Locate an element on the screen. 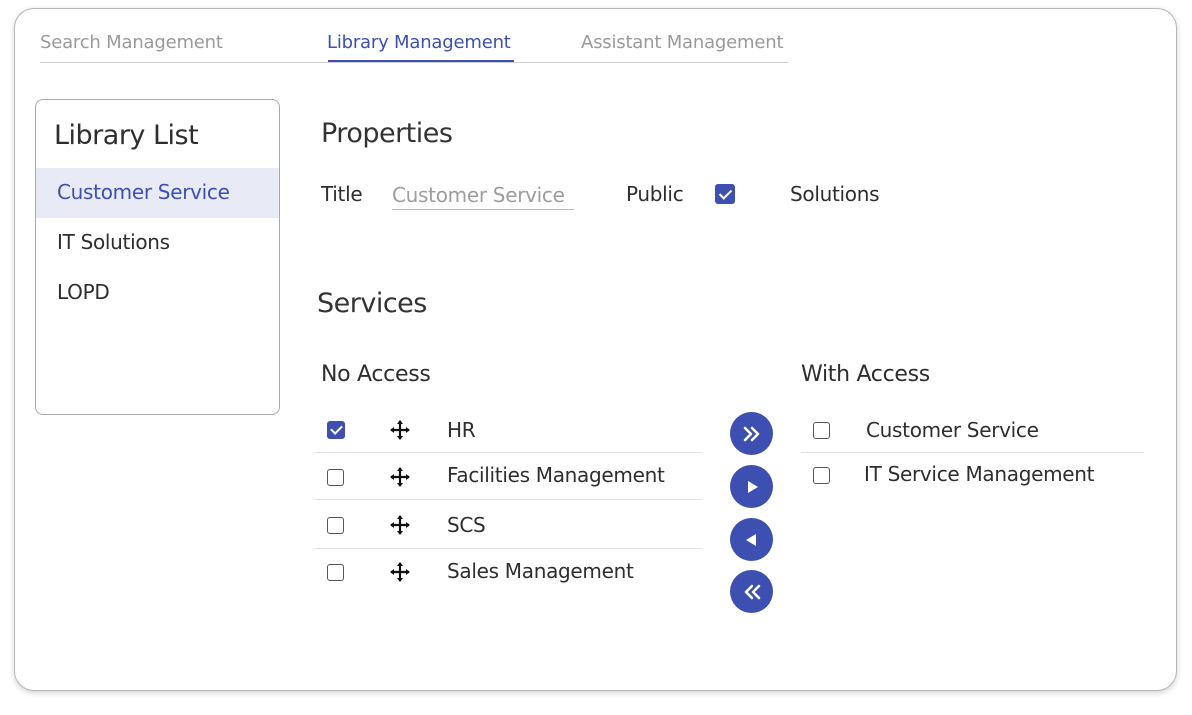 The image size is (1192, 715). move-all-right-button is located at coordinates (751, 433).